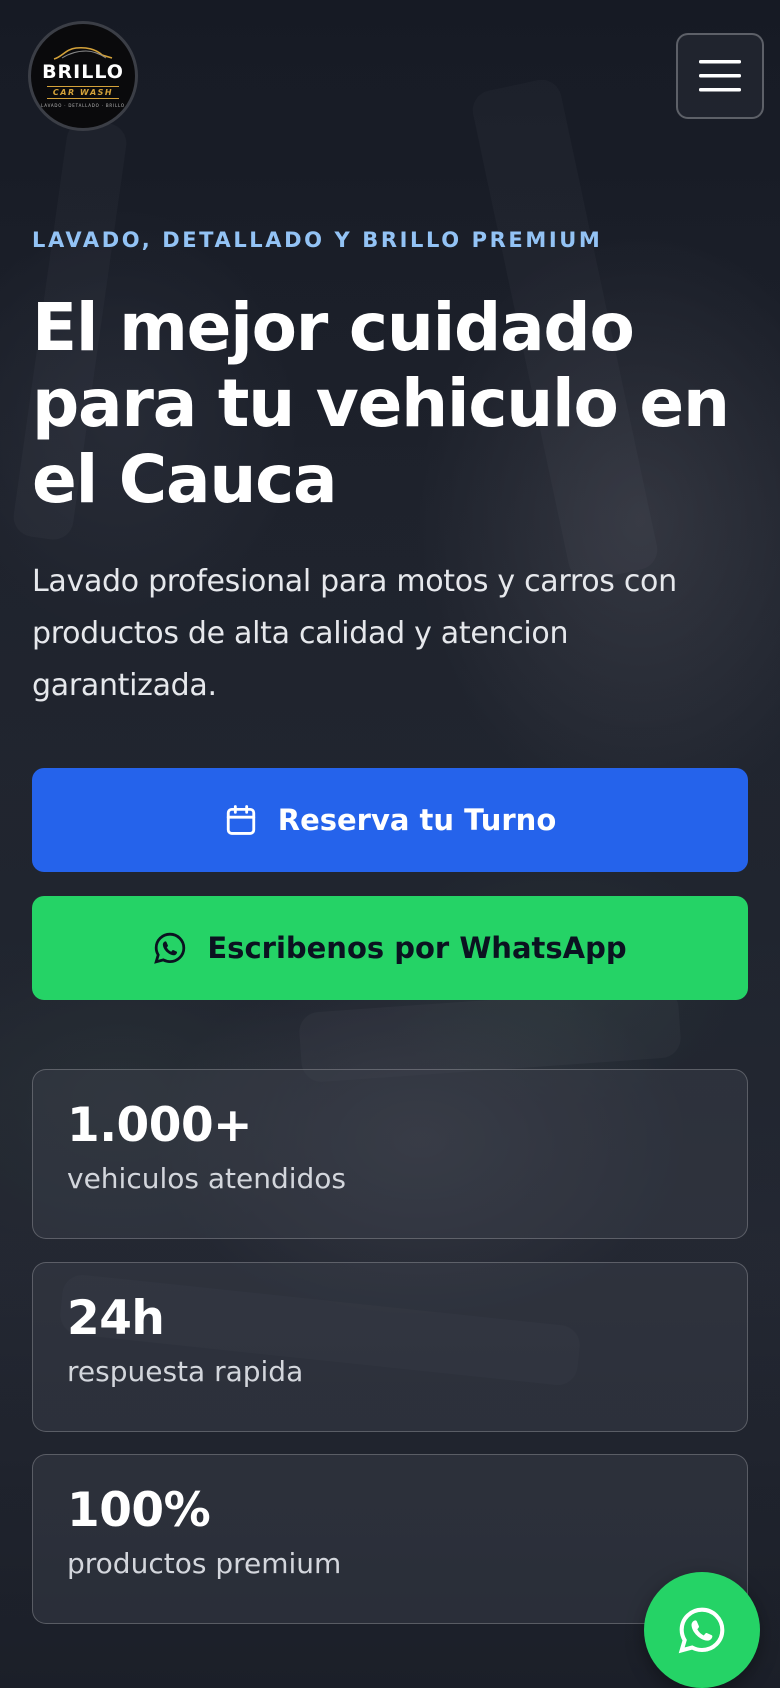 The height and width of the screenshot is (1688, 780). What do you see at coordinates (83, 92) in the screenshot?
I see `logo-subtitle: CAR WASH` at bounding box center [83, 92].